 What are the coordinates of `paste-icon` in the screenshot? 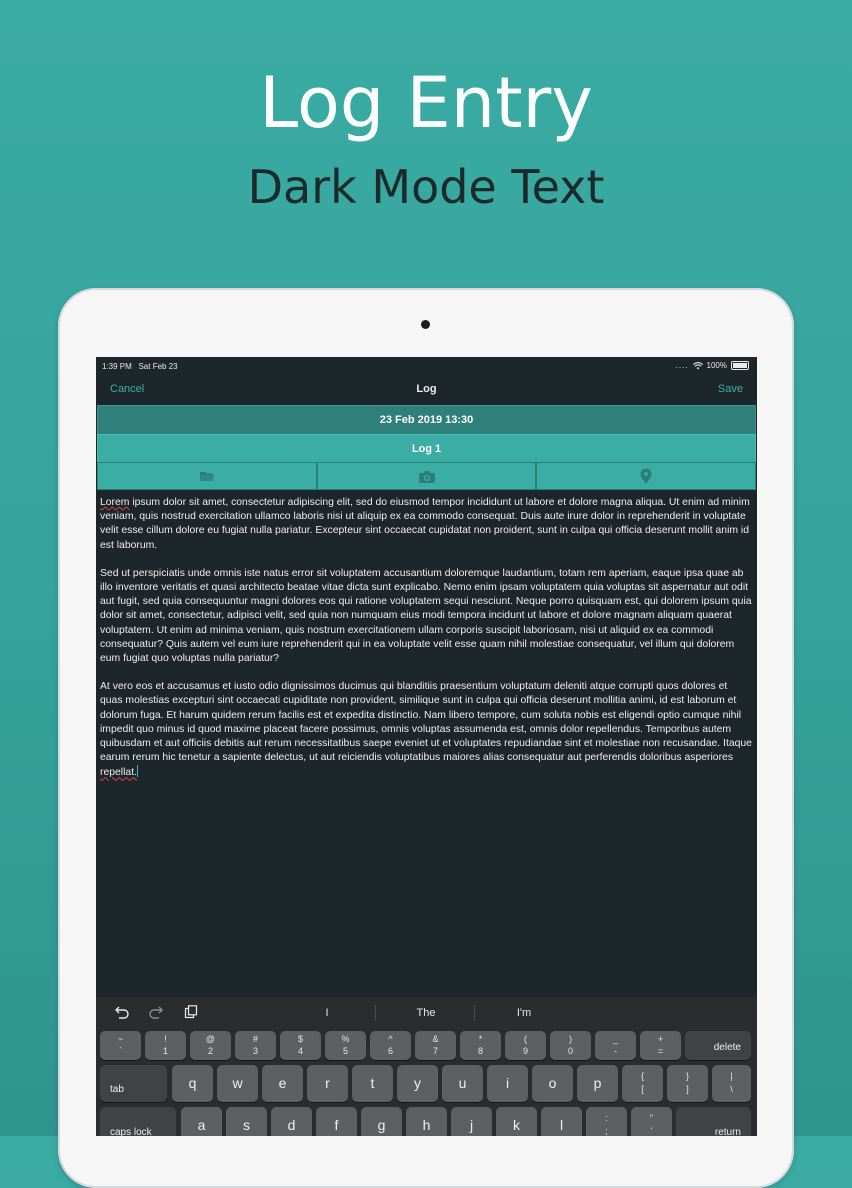 It's located at (191, 1012).